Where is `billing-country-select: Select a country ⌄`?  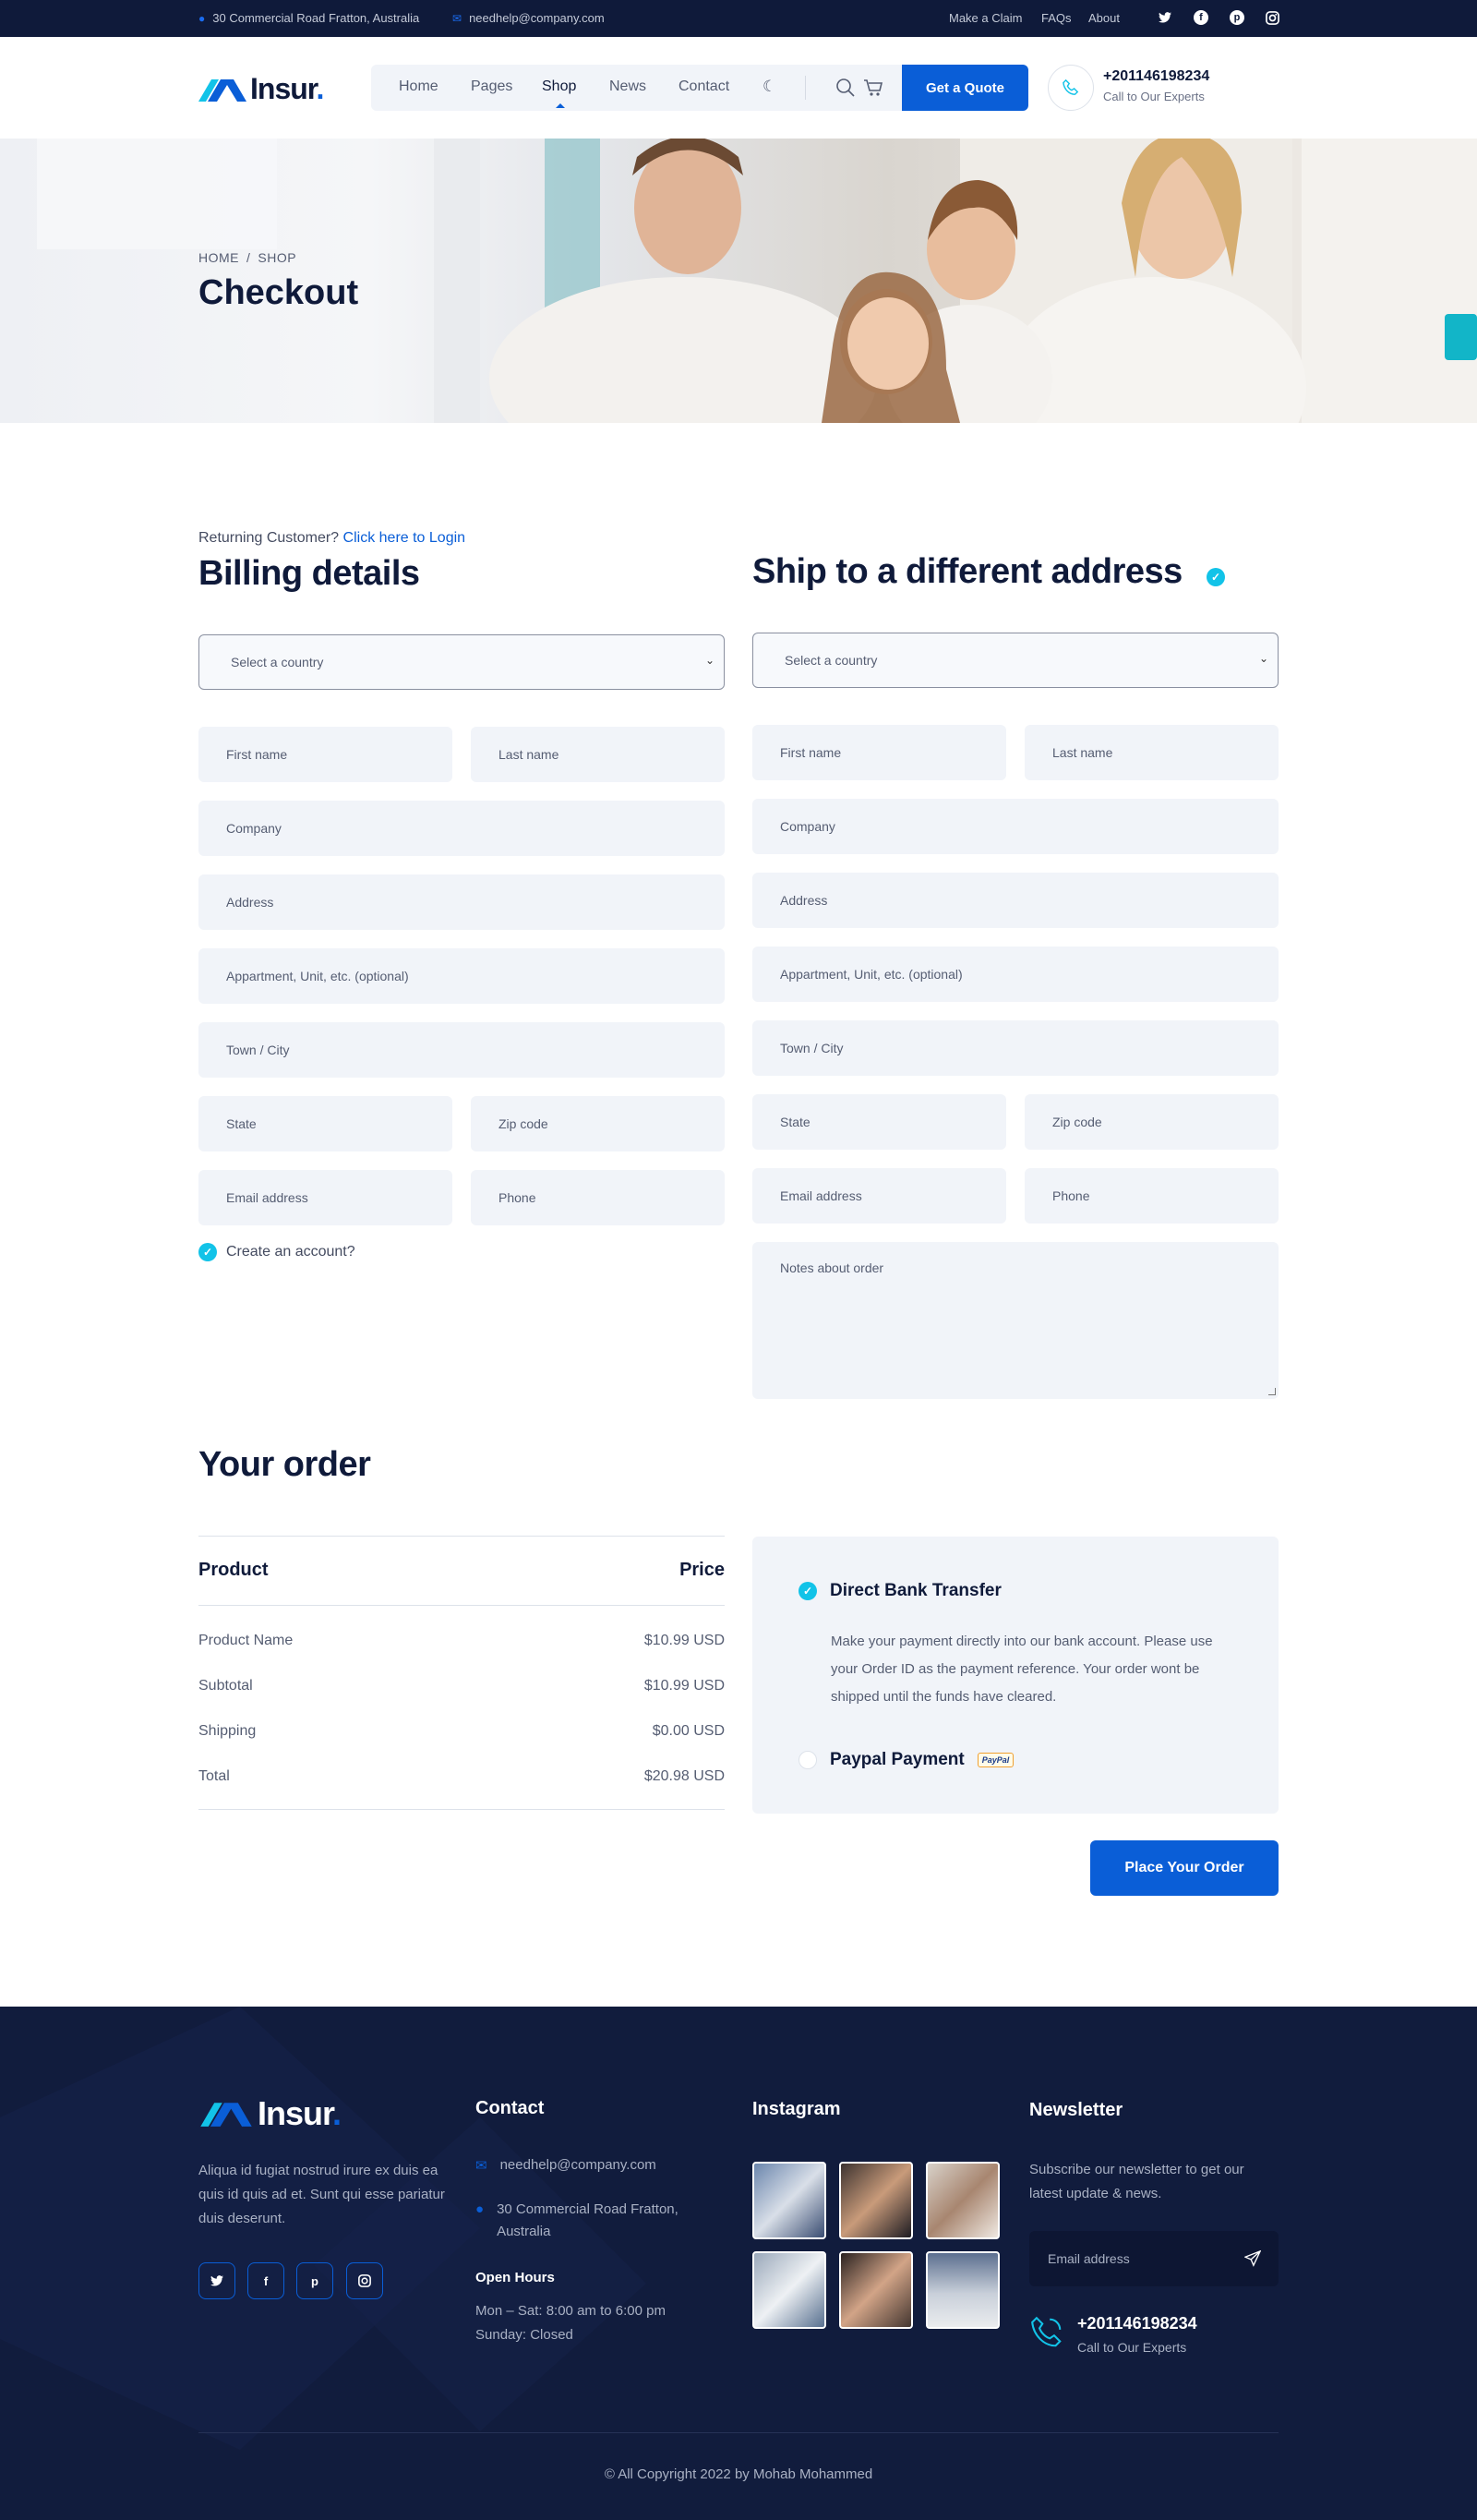 billing-country-select: Select a country ⌄ is located at coordinates (461, 662).